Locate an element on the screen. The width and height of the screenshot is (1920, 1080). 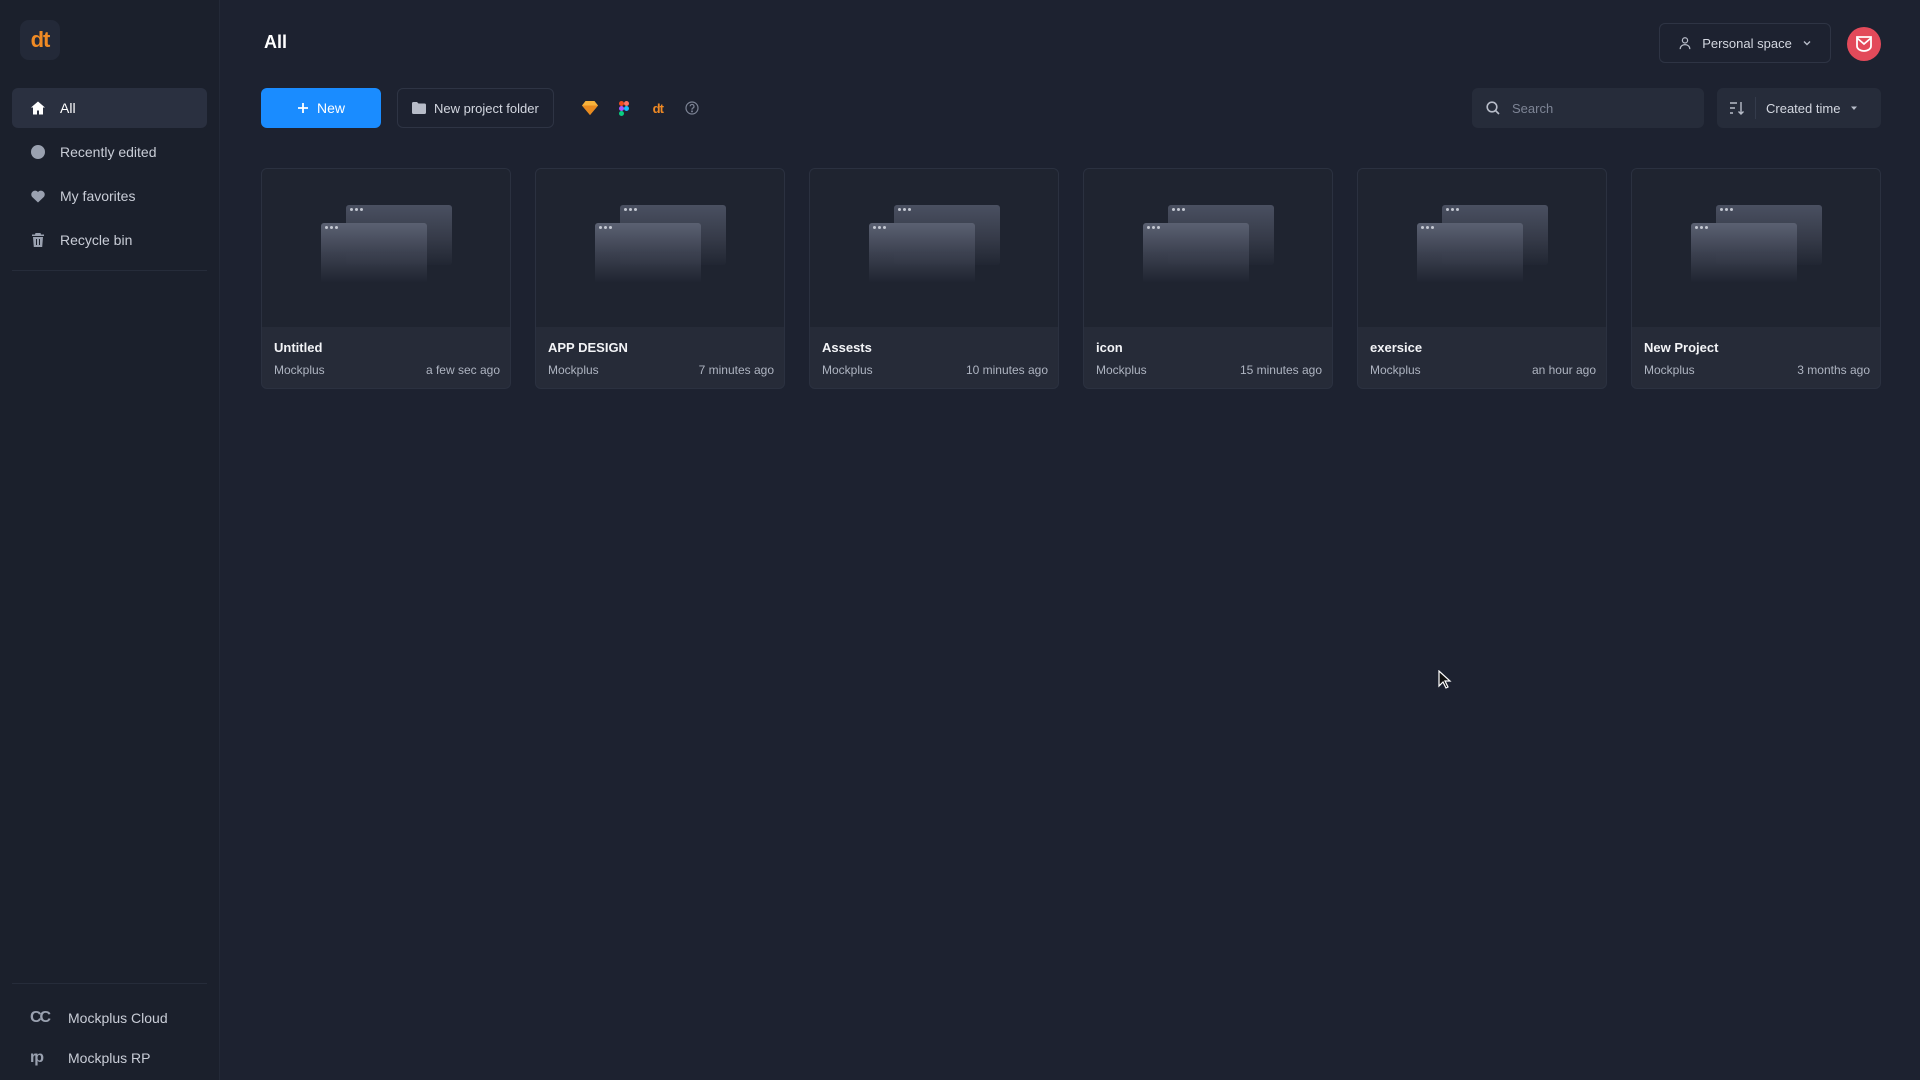
sidebar-item-recycle-bin: Recycle bin is located at coordinates (109, 240).